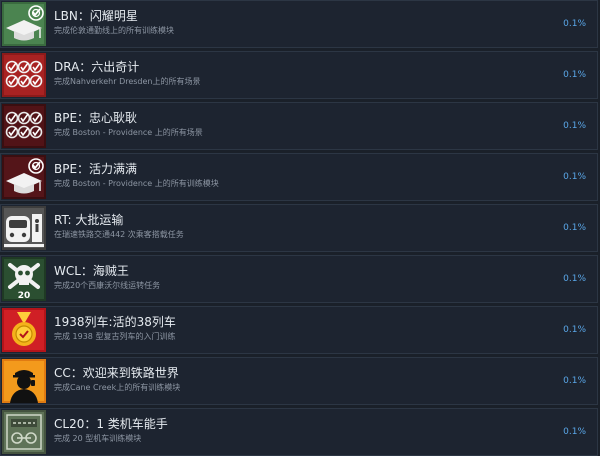 The height and width of the screenshot is (456, 600). Describe the element at coordinates (115, 336) in the screenshot. I see `achievement-description: 完成 1938 型复古列车的入门训练` at that location.